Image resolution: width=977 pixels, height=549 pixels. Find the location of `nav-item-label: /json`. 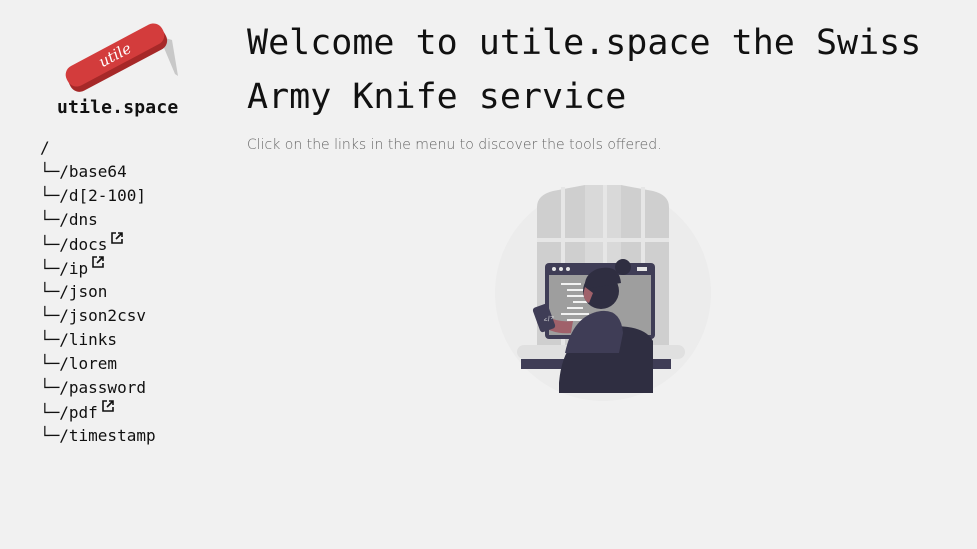

nav-item-label: /json is located at coordinates (83, 291).